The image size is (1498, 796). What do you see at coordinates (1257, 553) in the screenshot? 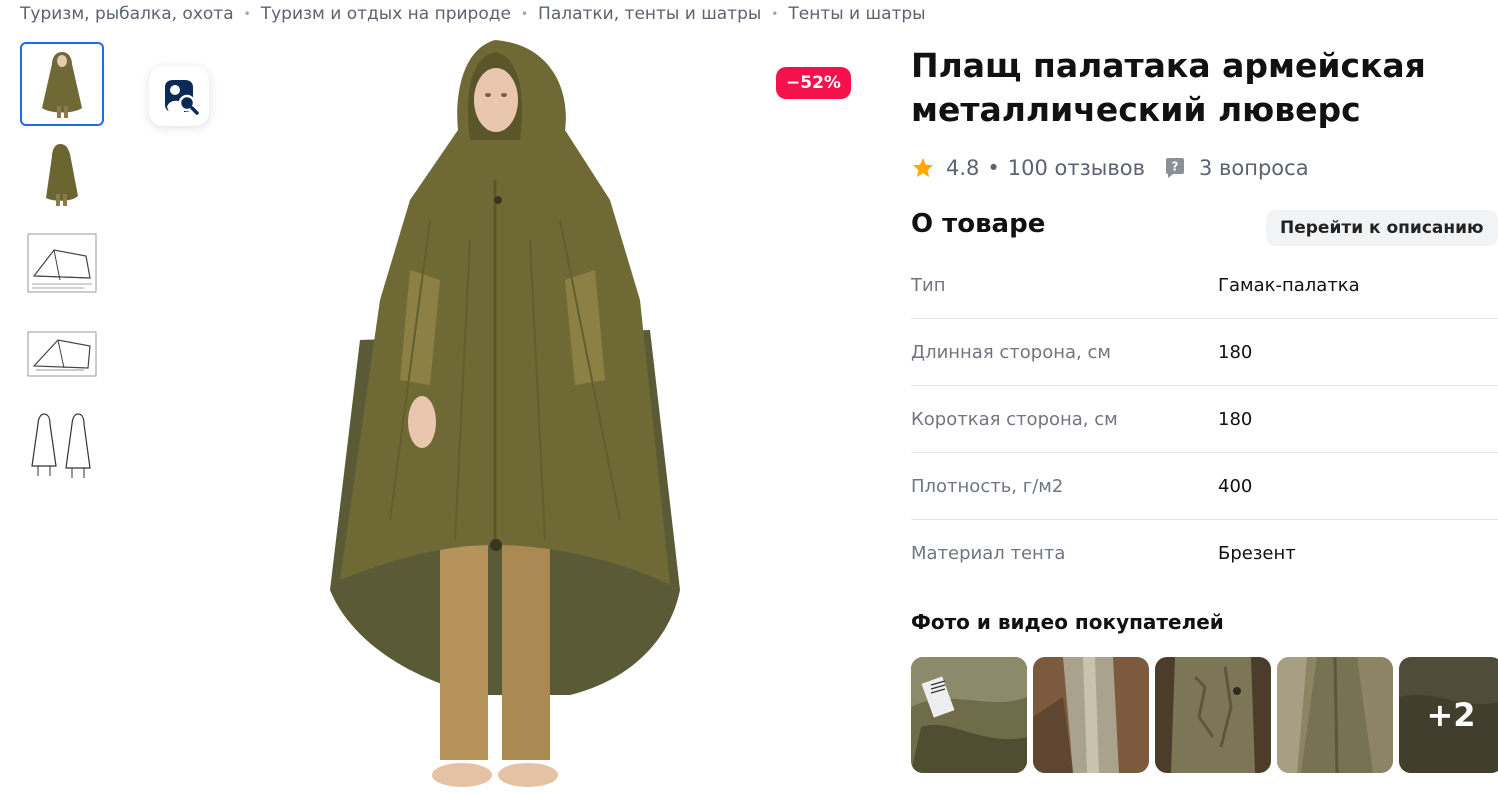
I see `spec-value: Брезент` at bounding box center [1257, 553].